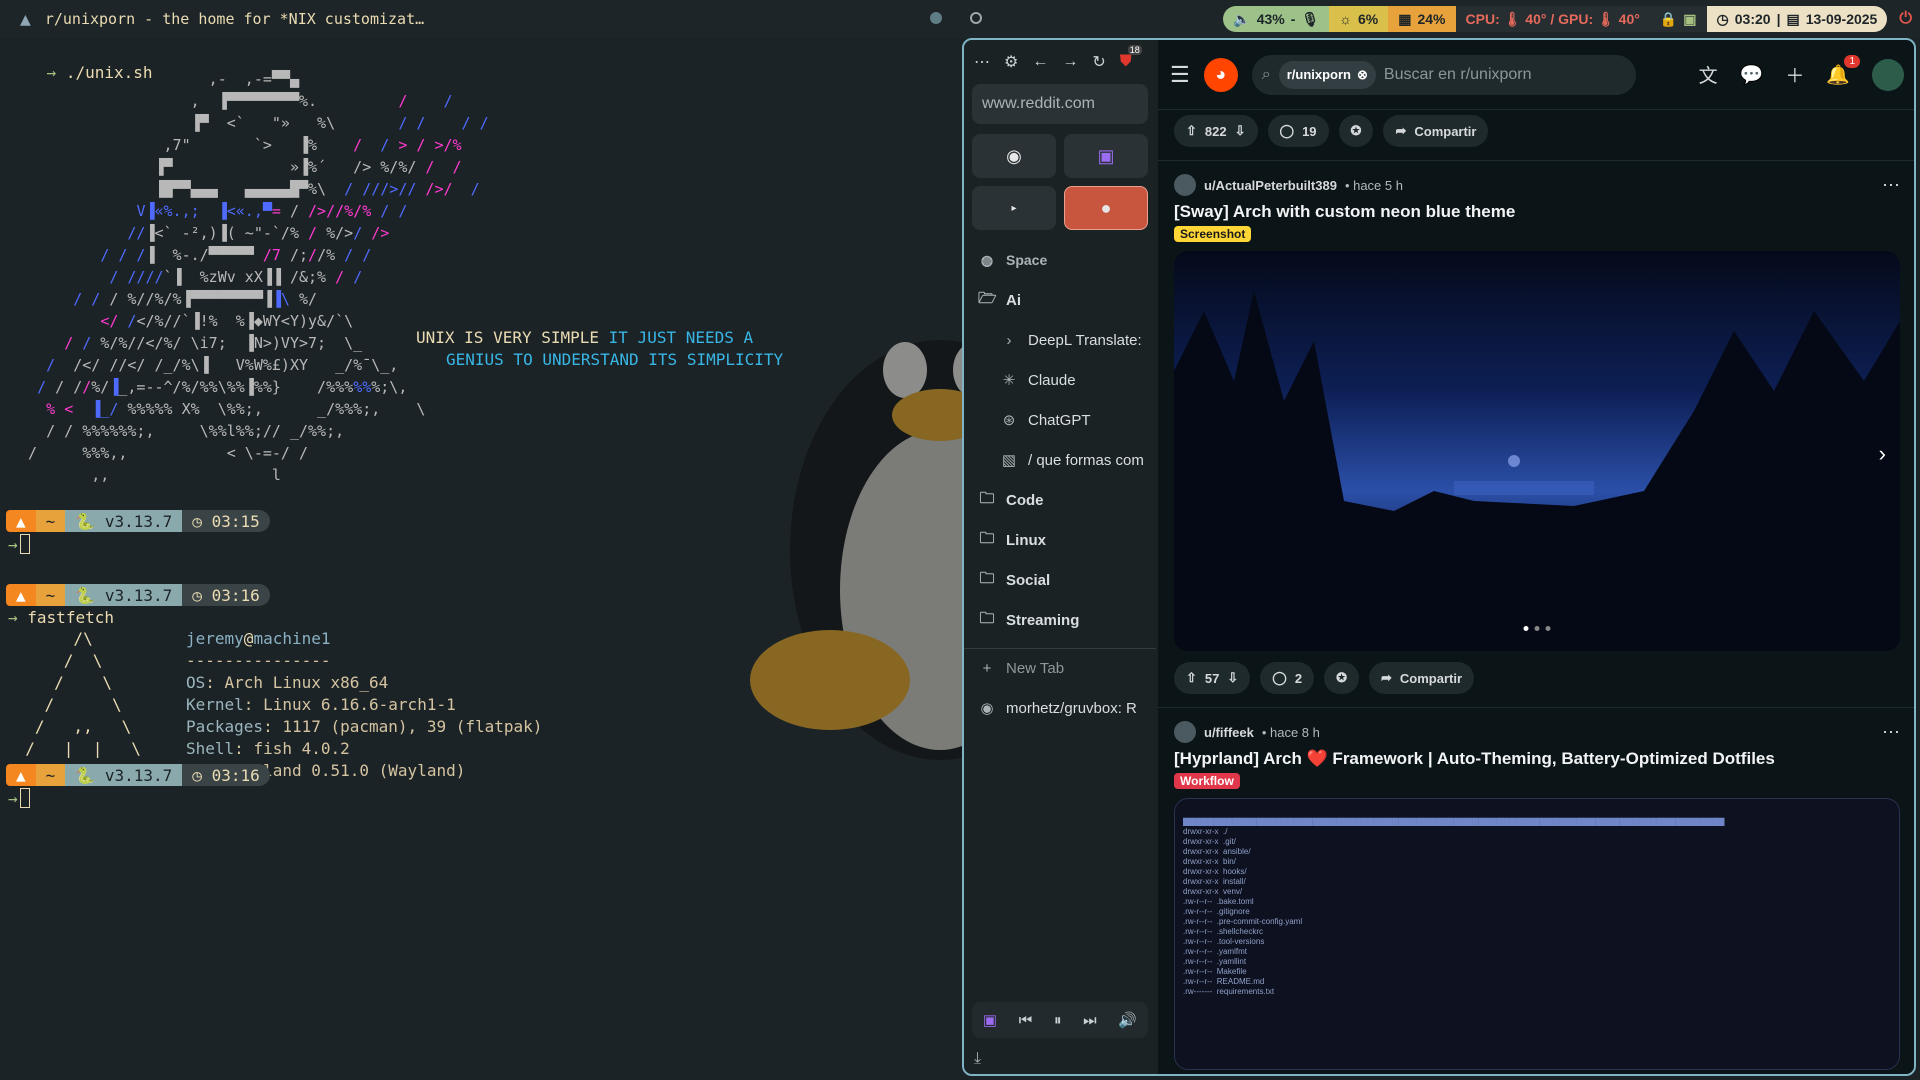 This screenshot has height=1080, width=1920. I want to click on search-icon: ⌕, so click(1266, 74).